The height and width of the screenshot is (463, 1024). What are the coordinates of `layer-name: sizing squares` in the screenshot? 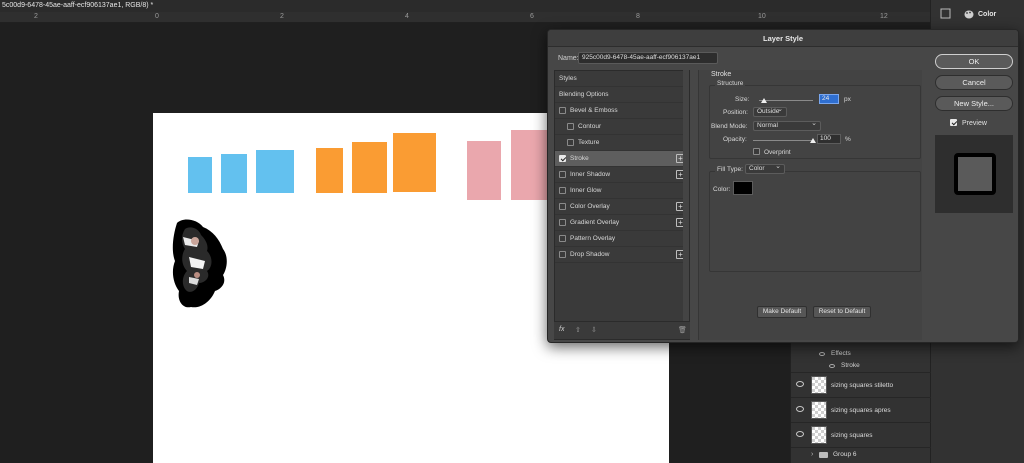 It's located at (852, 435).